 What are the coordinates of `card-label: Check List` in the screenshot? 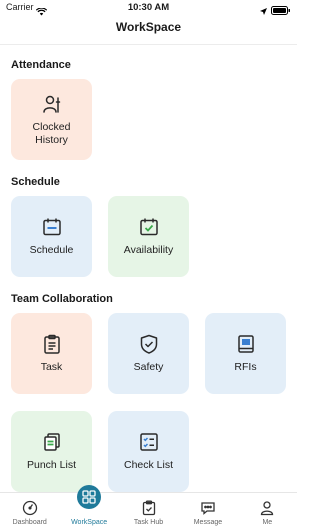 It's located at (148, 465).